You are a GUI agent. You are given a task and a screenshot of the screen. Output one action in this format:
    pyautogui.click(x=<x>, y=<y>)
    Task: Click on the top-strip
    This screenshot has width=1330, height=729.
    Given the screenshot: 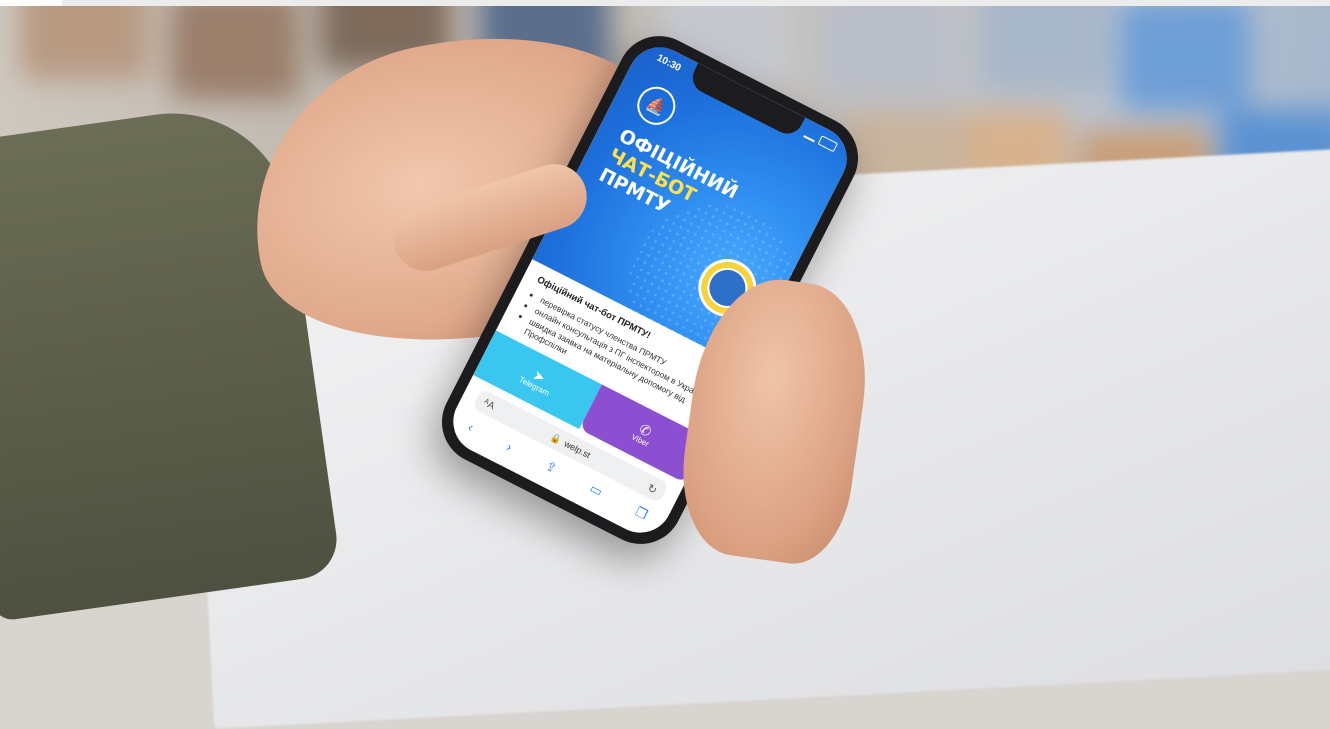 What is the action you would take?
    pyautogui.click(x=665, y=3)
    